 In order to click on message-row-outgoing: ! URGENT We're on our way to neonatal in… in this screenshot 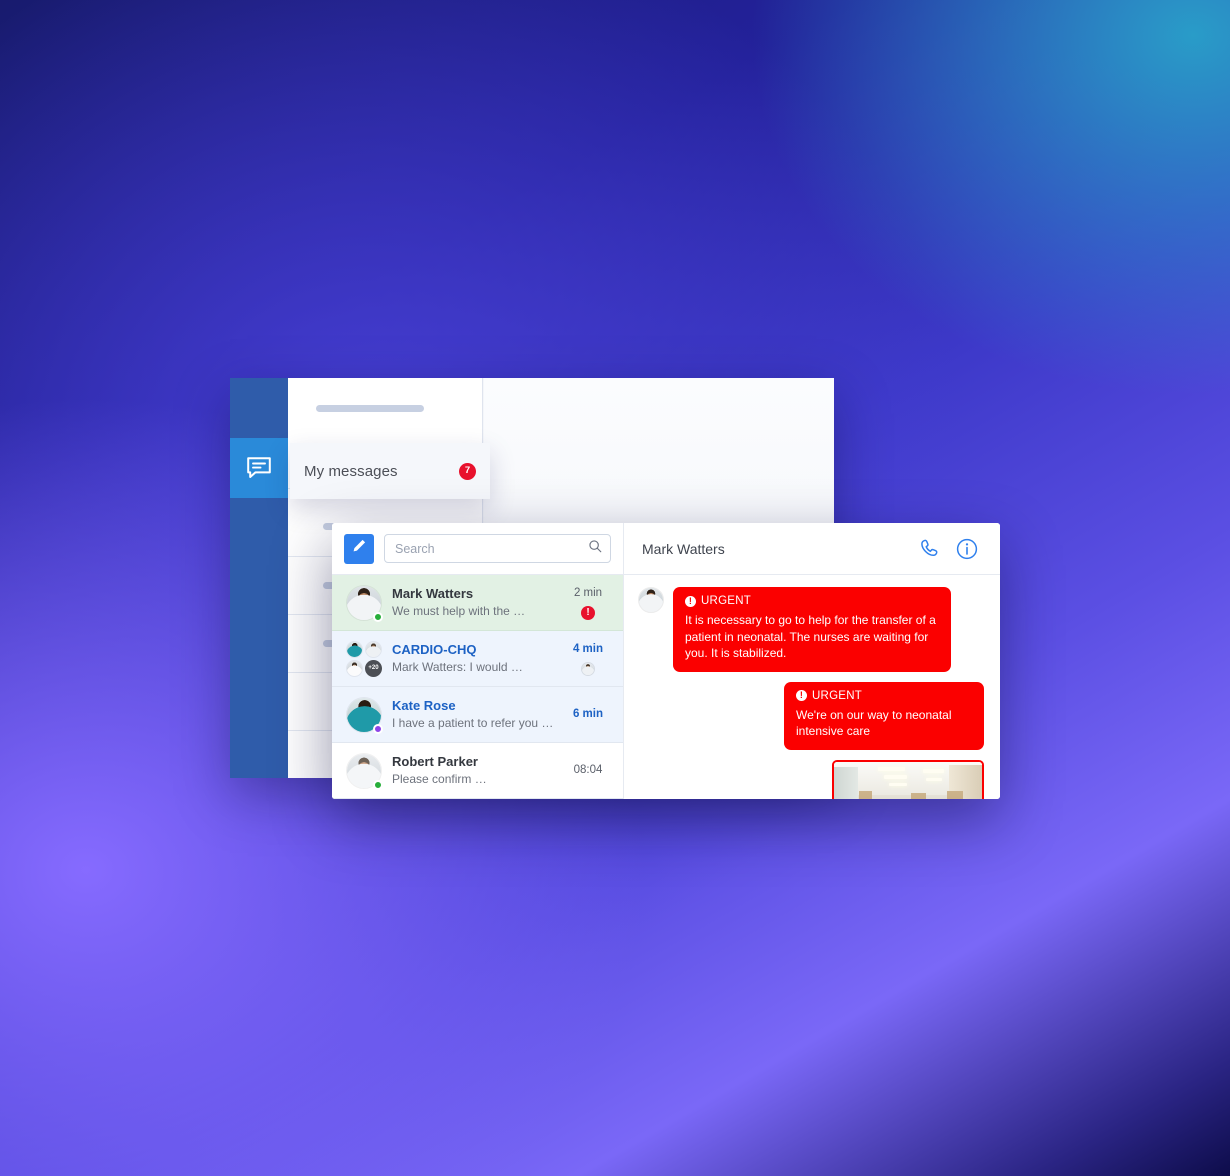, I will do `click(811, 715)`.